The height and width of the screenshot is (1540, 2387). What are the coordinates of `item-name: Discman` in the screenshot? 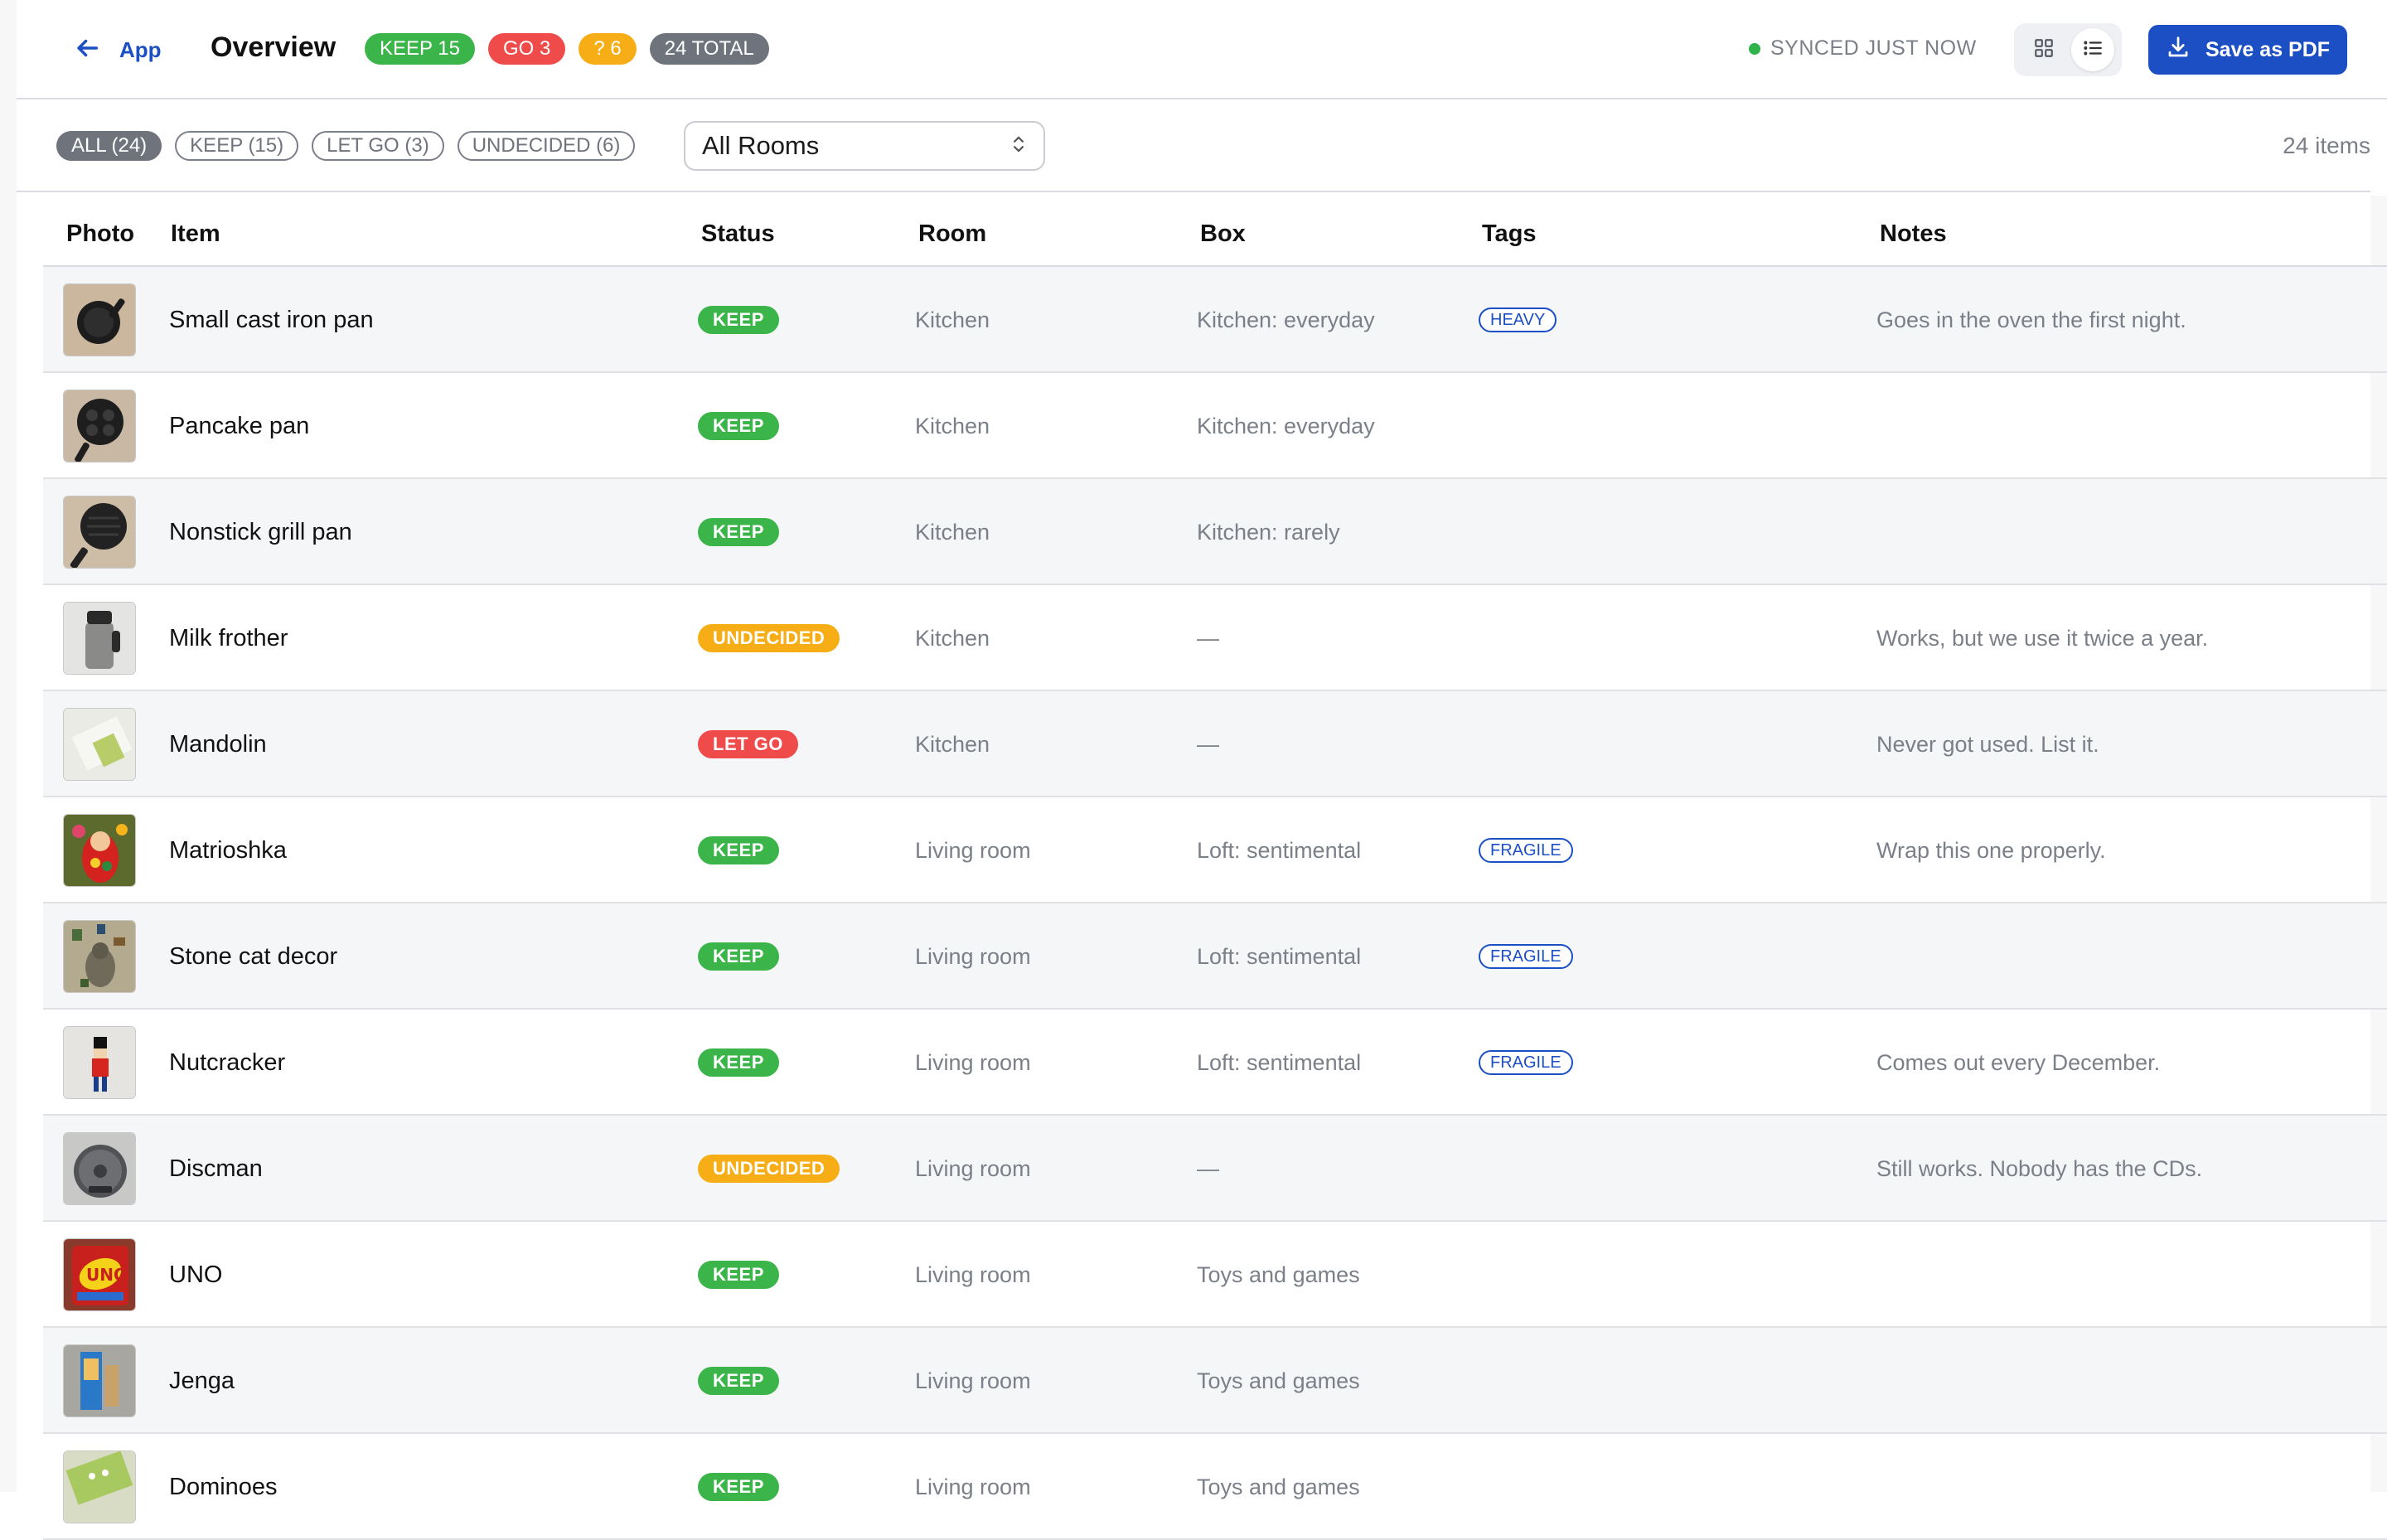 It's located at (216, 1169).